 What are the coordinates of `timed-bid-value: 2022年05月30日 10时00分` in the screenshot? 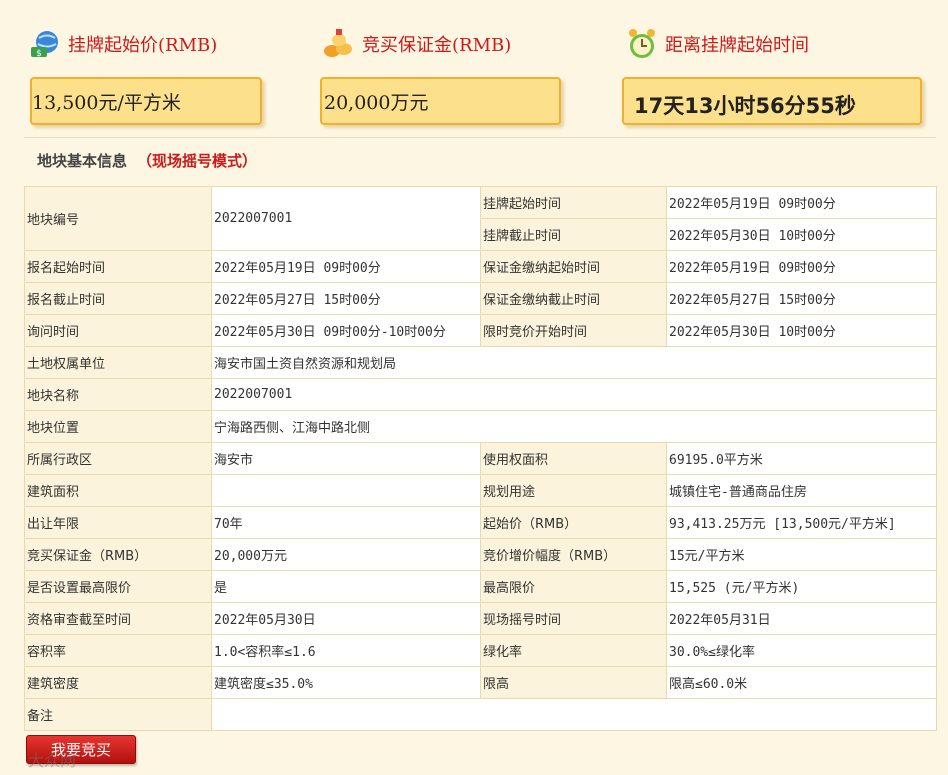 It's located at (801, 330).